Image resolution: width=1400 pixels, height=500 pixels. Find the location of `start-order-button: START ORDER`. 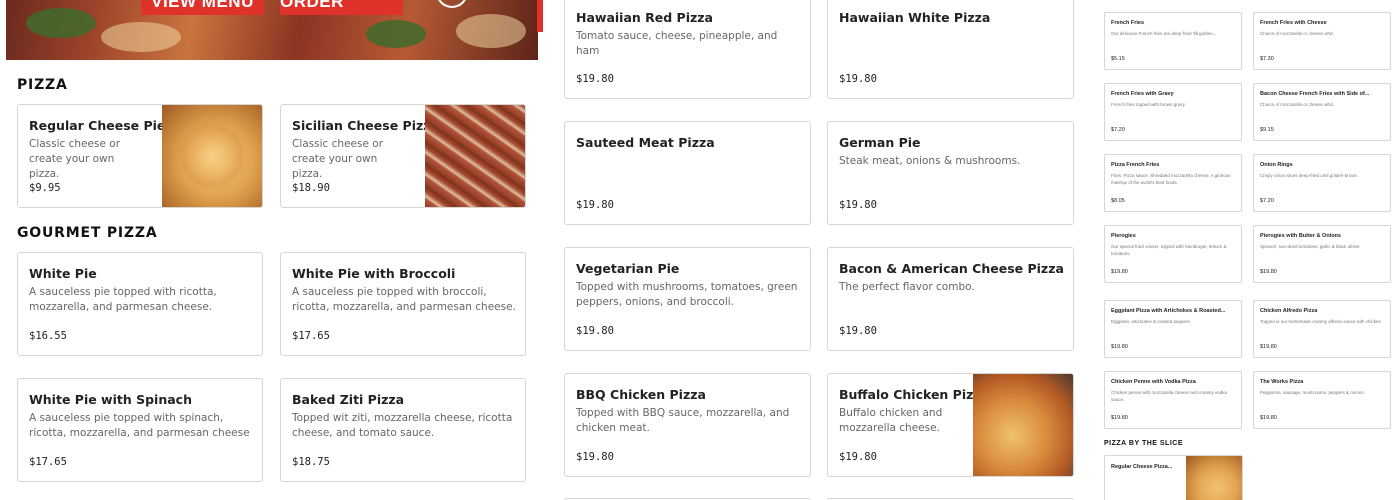

start-order-button: START ORDER is located at coordinates (341, 7).